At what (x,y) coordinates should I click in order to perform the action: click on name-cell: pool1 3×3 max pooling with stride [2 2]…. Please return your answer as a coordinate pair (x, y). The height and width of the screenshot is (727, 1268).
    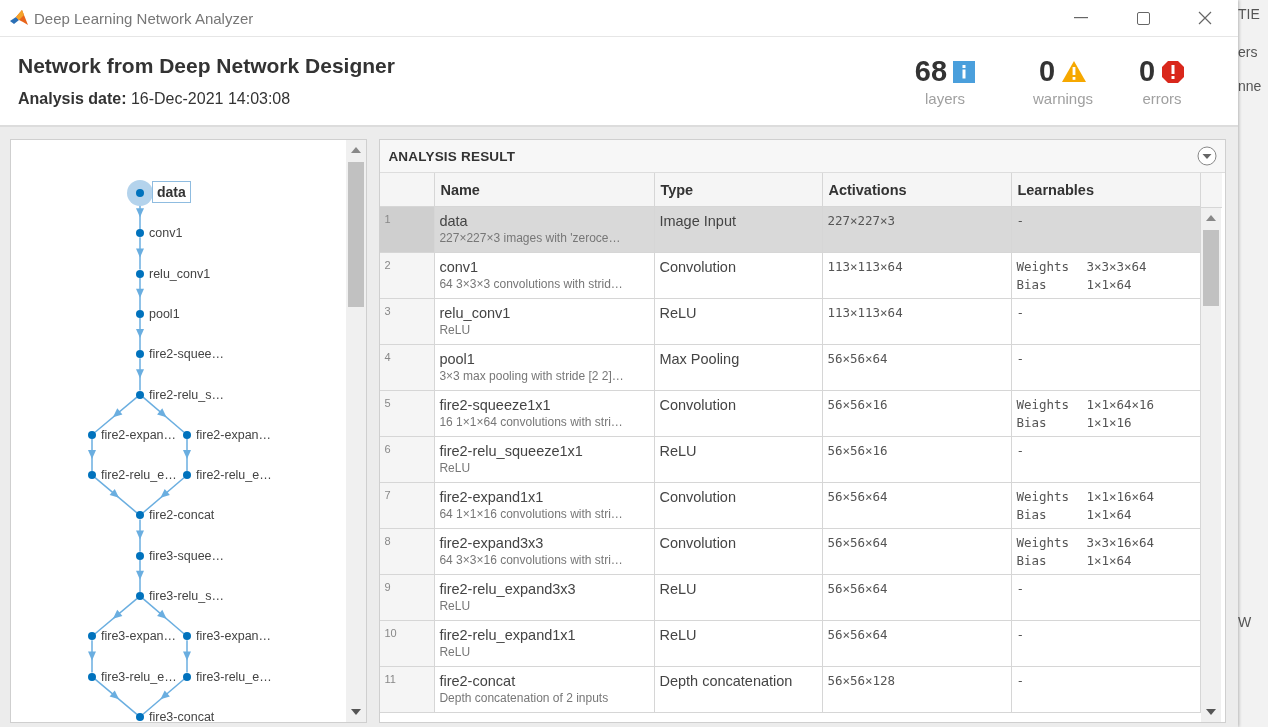
    Looking at the image, I should click on (545, 368).